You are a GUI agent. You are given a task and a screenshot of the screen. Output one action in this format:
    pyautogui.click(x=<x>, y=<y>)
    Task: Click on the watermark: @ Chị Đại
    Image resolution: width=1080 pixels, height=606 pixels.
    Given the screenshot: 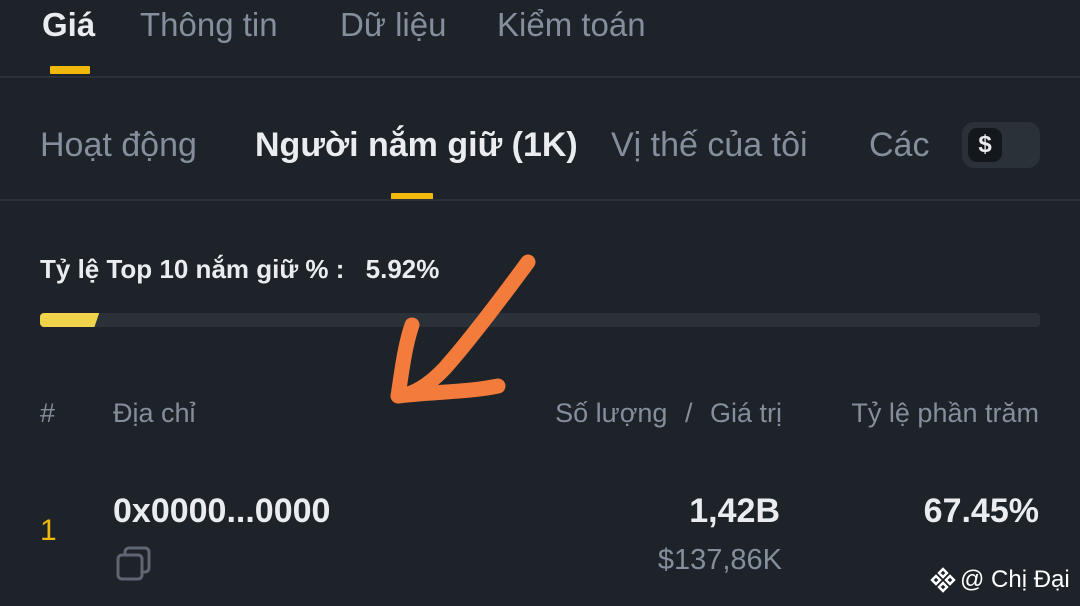 What is the action you would take?
    pyautogui.click(x=1000, y=580)
    